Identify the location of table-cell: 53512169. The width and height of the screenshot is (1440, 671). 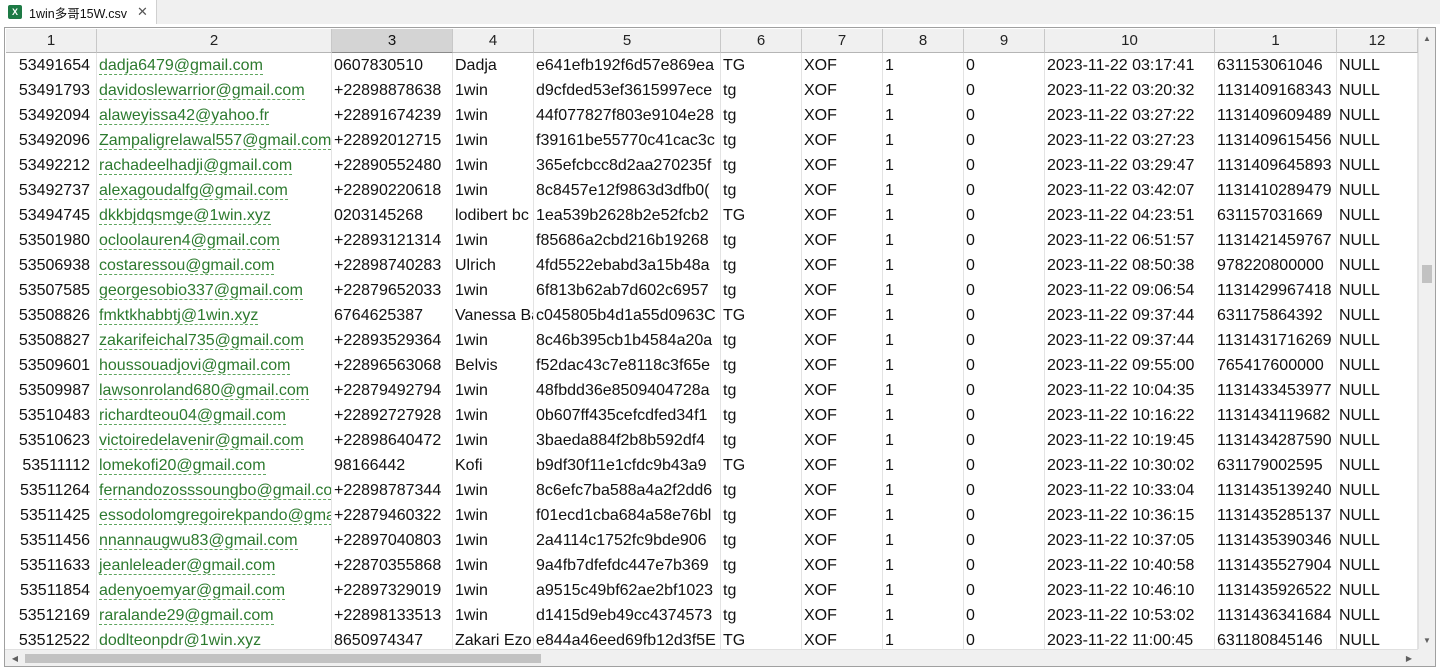
(51, 615).